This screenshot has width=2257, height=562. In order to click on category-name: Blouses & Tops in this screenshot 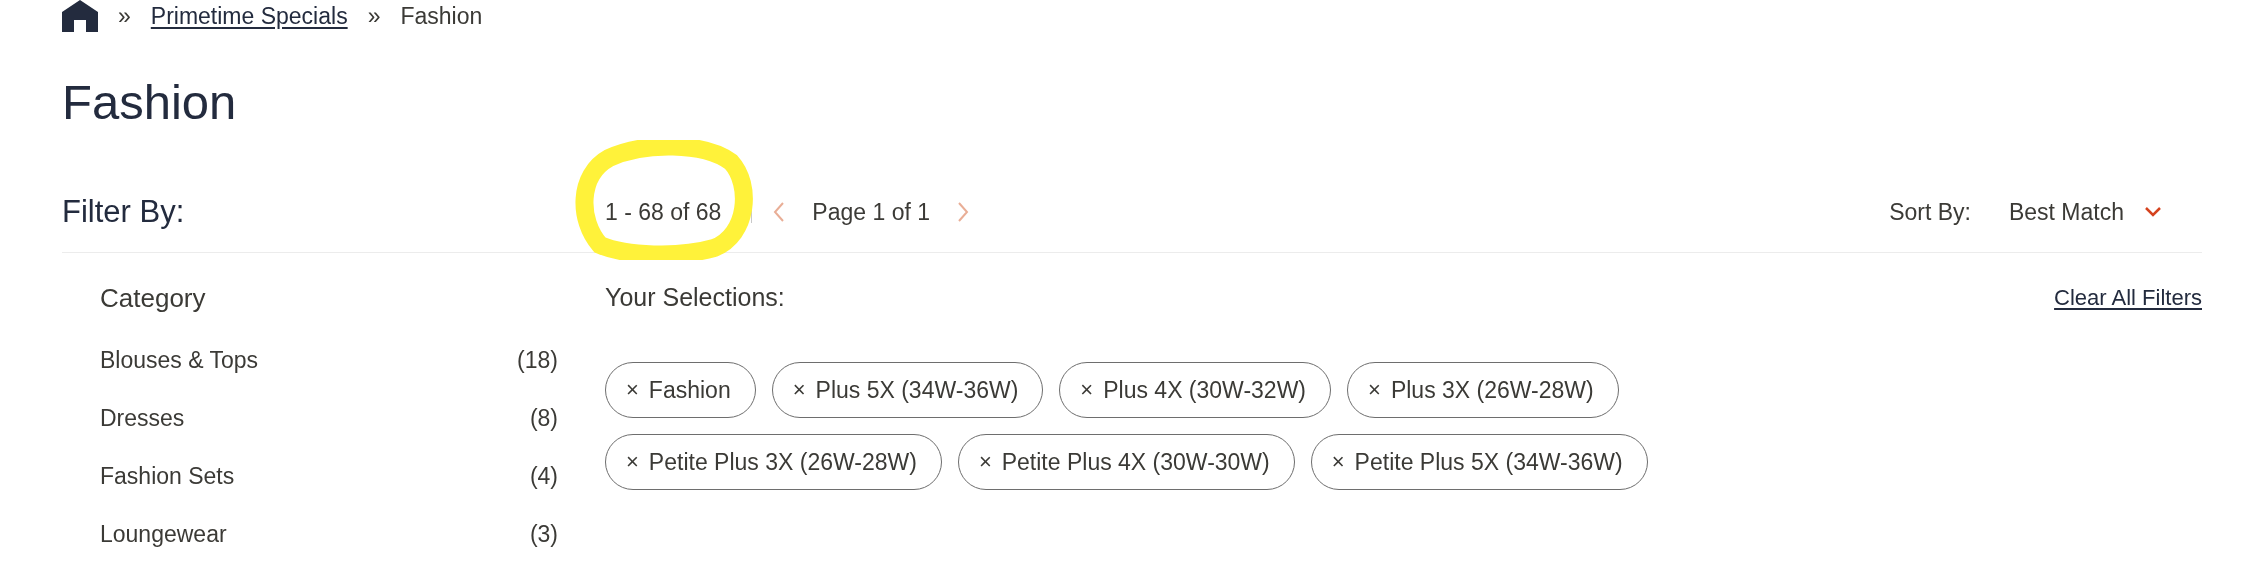, I will do `click(179, 376)`.